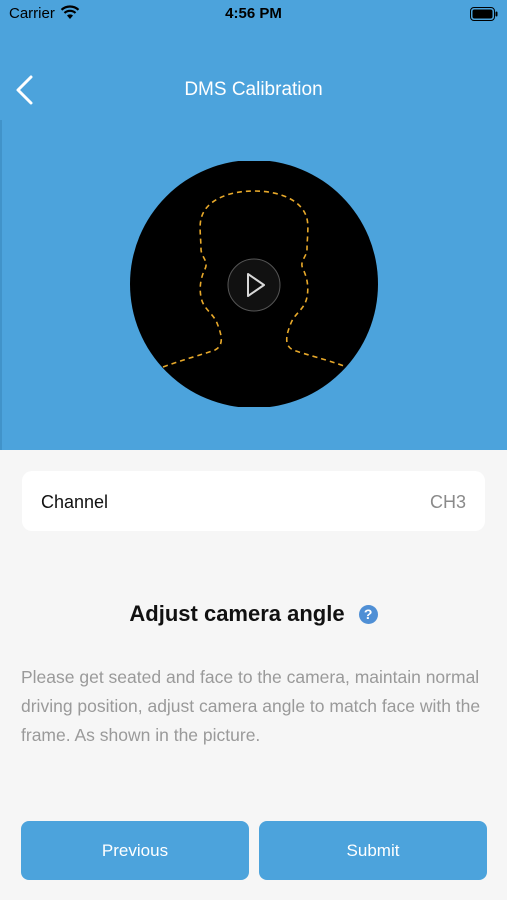  Describe the element at coordinates (237, 613) in the screenshot. I see `instruction-title: Adjust camera angle` at that location.